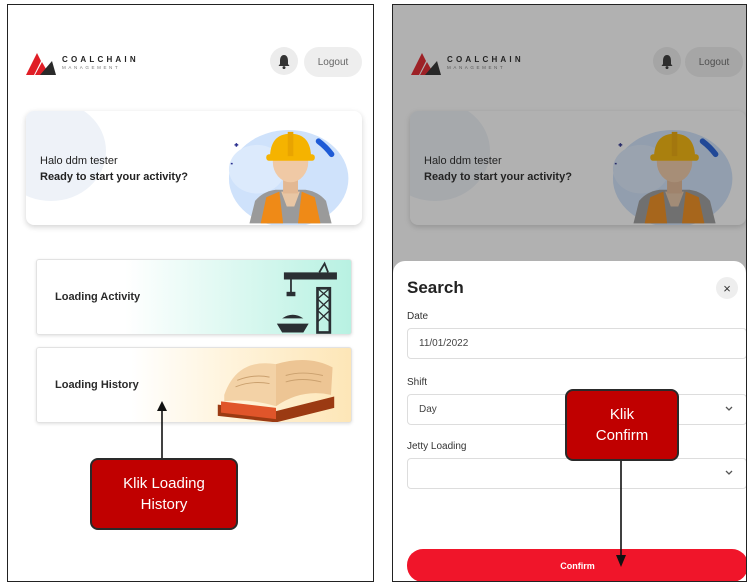  Describe the element at coordinates (164, 504) in the screenshot. I see `annotation-line-2: History` at that location.